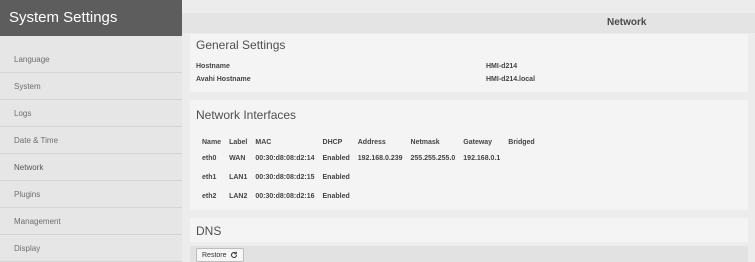  I want to click on refresh-icon, so click(233, 254).